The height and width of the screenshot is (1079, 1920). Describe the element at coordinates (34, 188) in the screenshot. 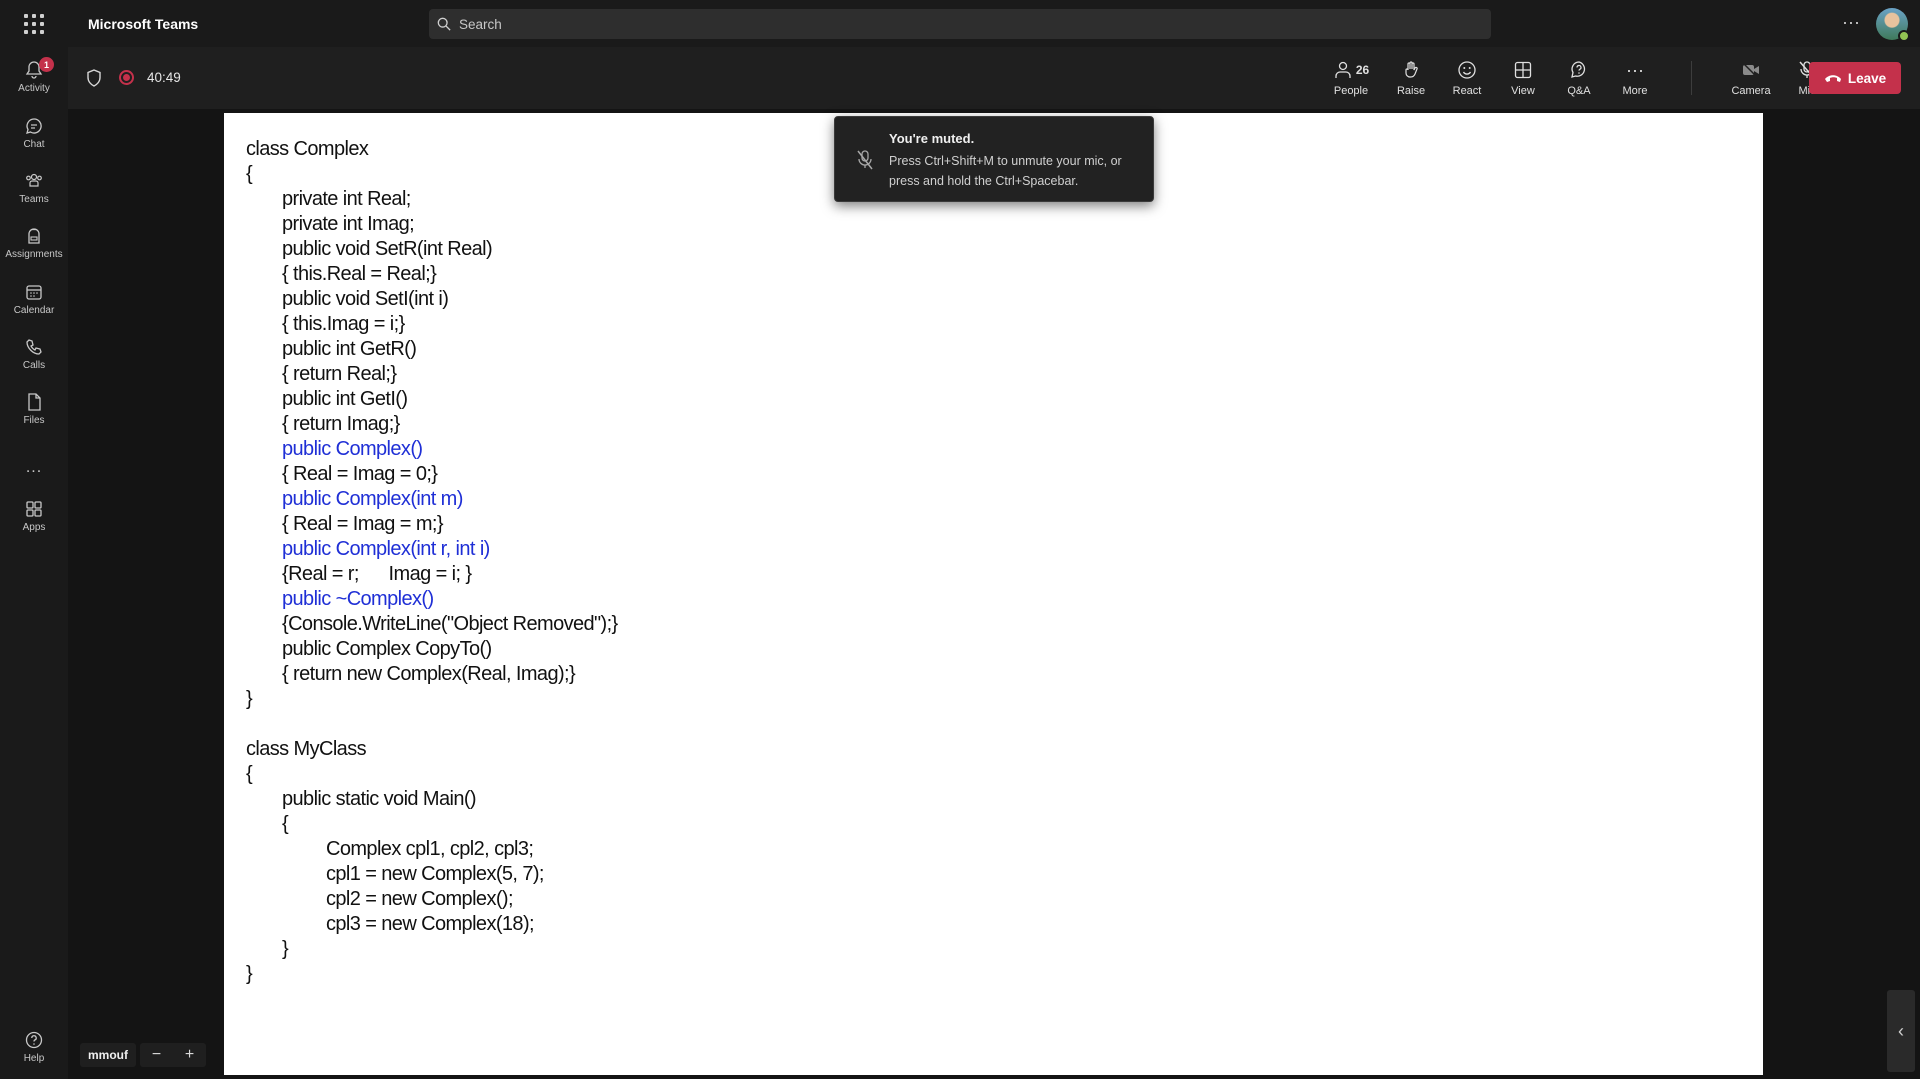

I see `rail-item-teams: Teams` at that location.